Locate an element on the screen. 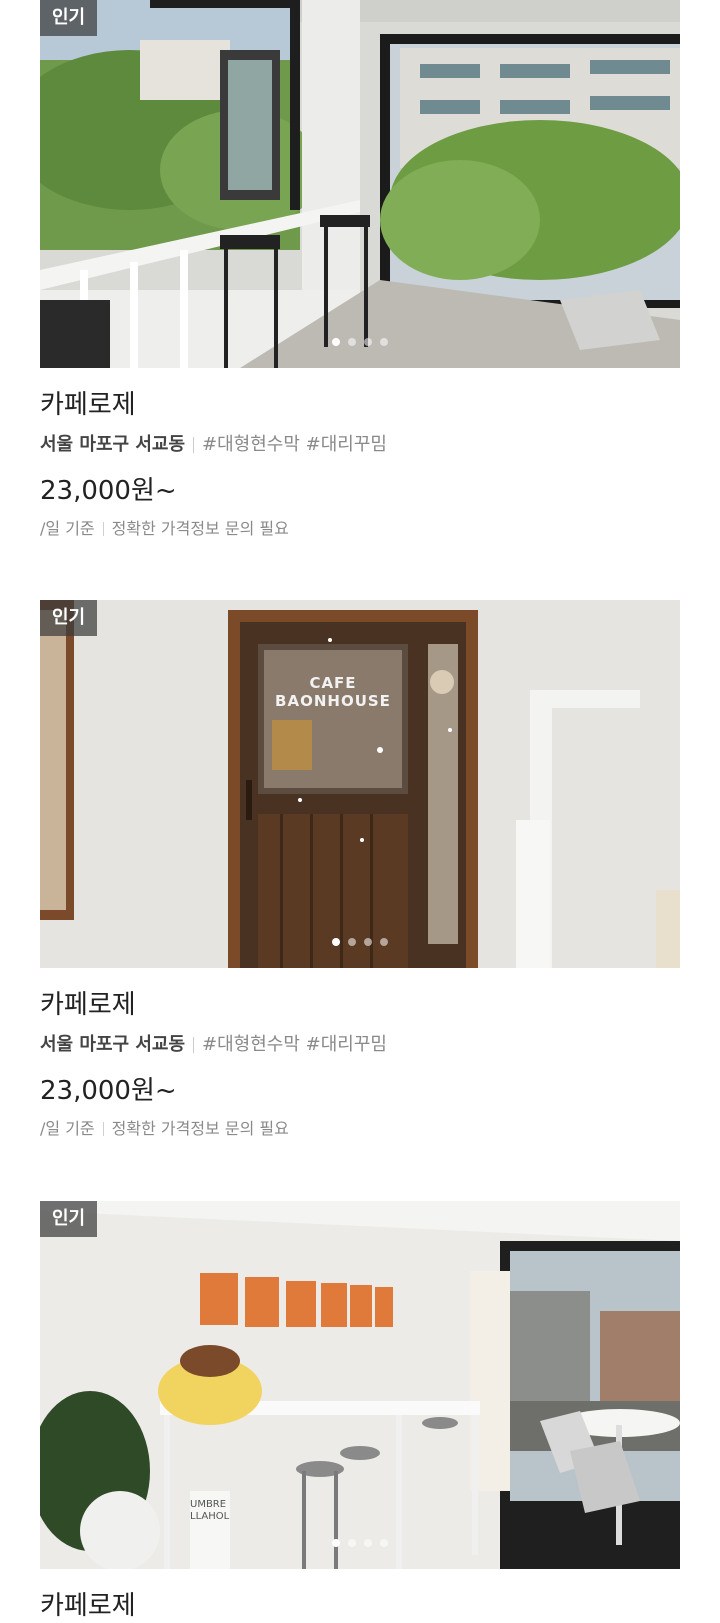 This screenshot has height=1623, width=720. umbrella-stand-text: UMBRELLAHOL is located at coordinates (210, 1510).